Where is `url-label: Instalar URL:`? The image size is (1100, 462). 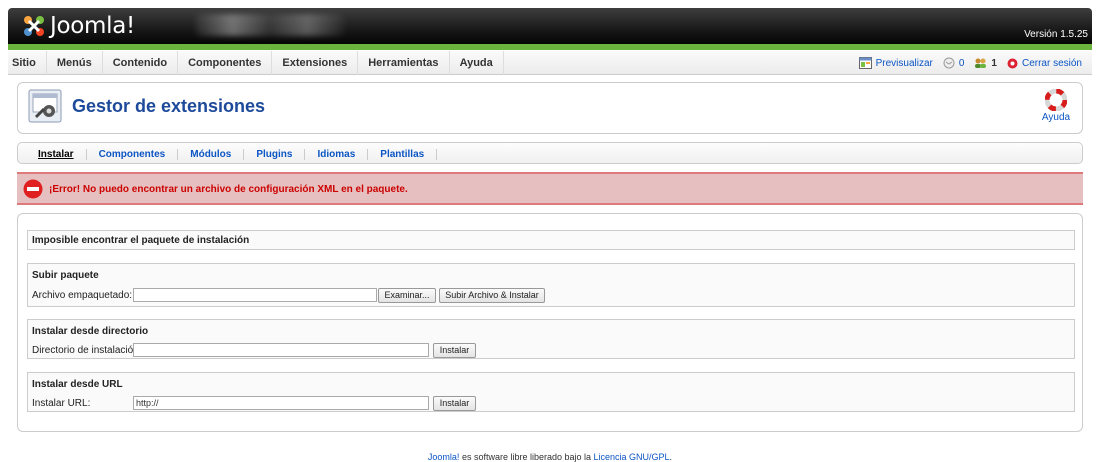
url-label: Instalar URL: is located at coordinates (61, 403).